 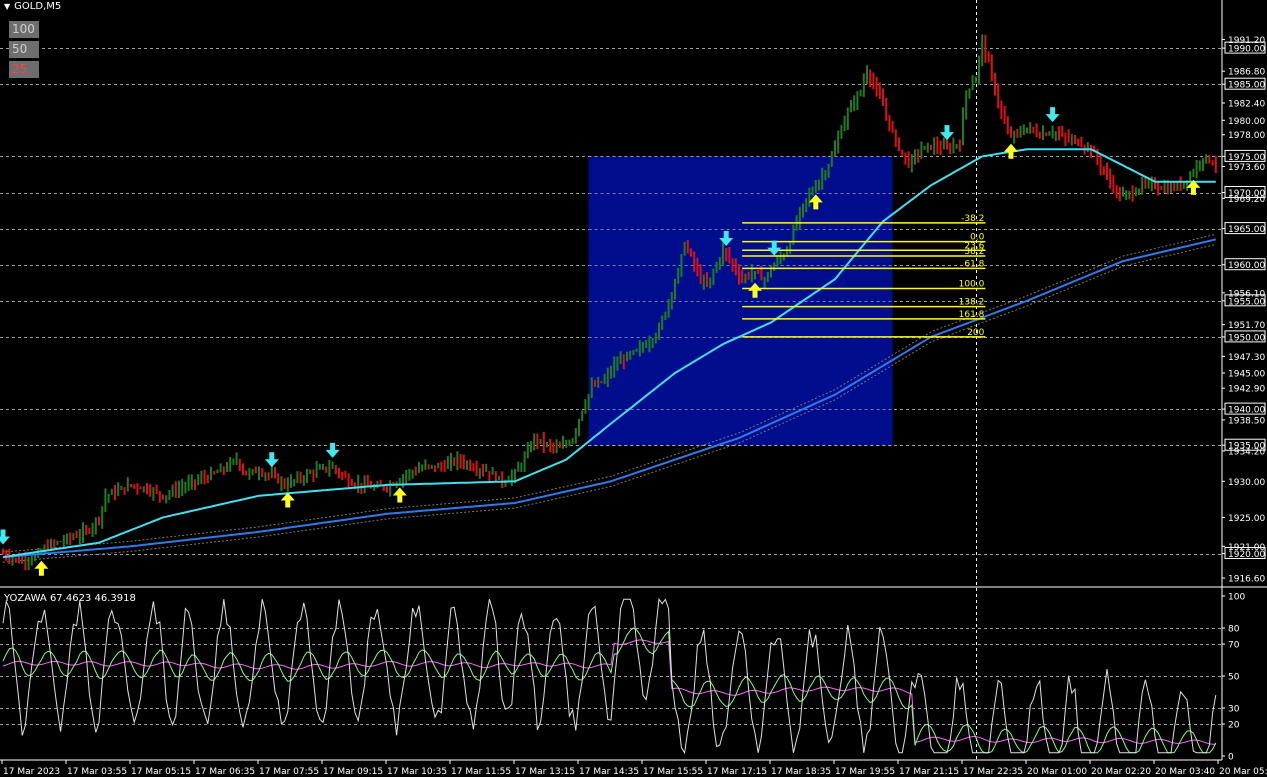 I want to click on oscillator-signal-line, so click(x=609, y=692).